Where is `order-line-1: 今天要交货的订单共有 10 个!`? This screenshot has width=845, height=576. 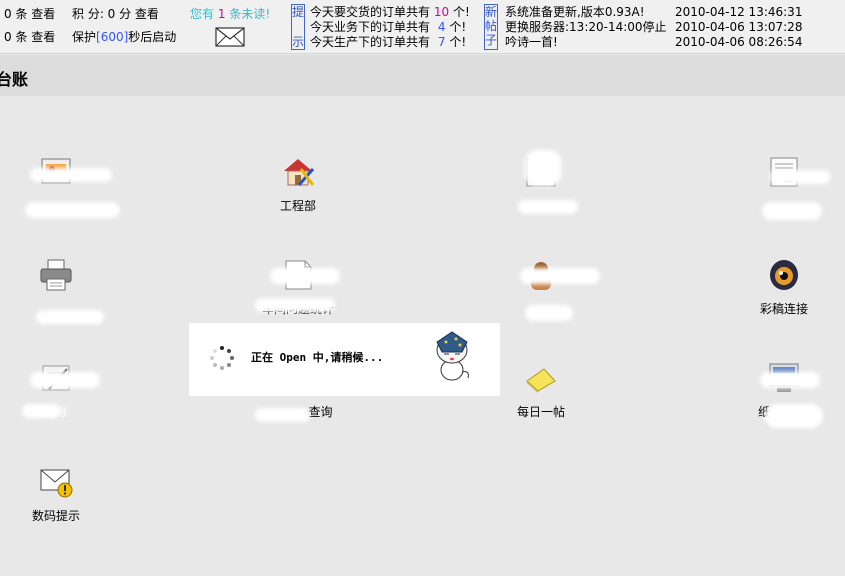 order-line-1: 今天要交货的订单共有 10 个! is located at coordinates (390, 12).